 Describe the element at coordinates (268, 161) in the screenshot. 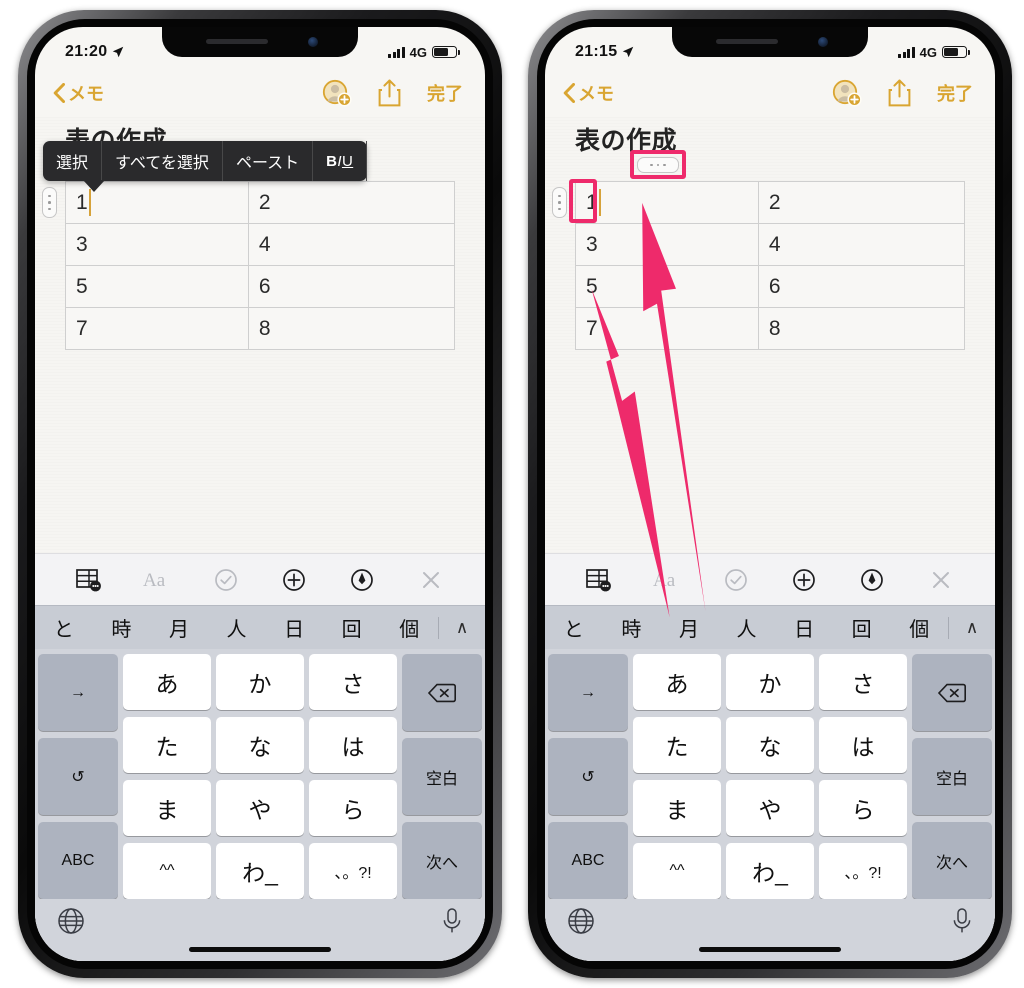

I see `context-menu-item-paste: ペースト` at that location.